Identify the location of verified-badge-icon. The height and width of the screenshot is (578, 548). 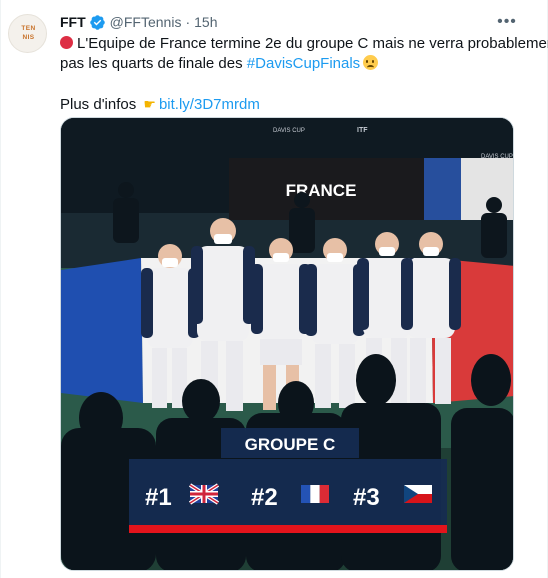
(97, 22).